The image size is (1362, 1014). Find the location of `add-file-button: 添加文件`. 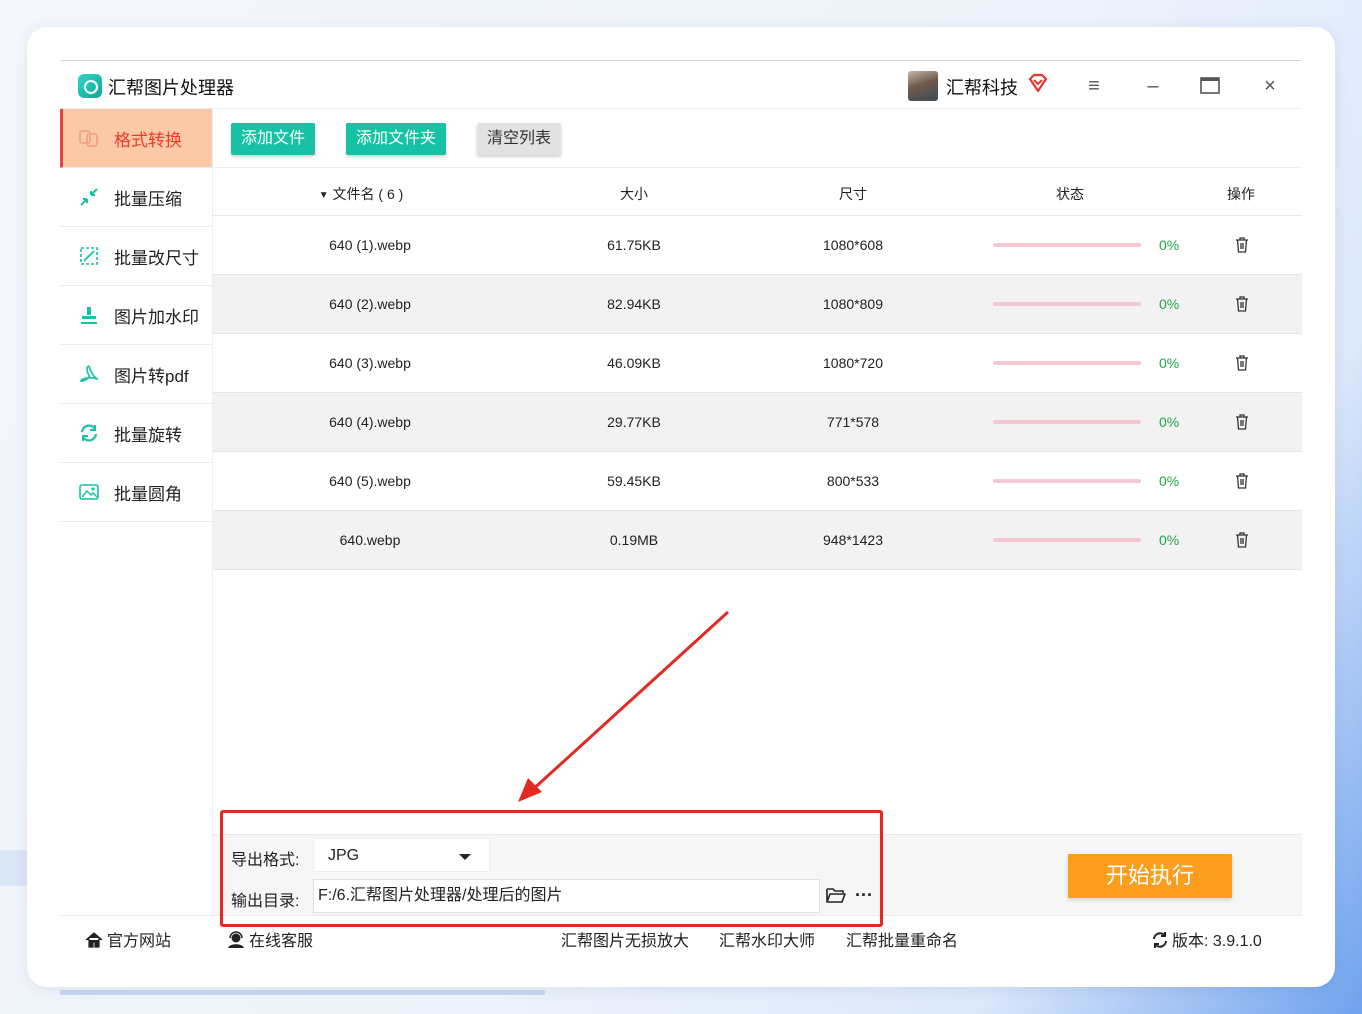

add-file-button: 添加文件 is located at coordinates (273, 139).